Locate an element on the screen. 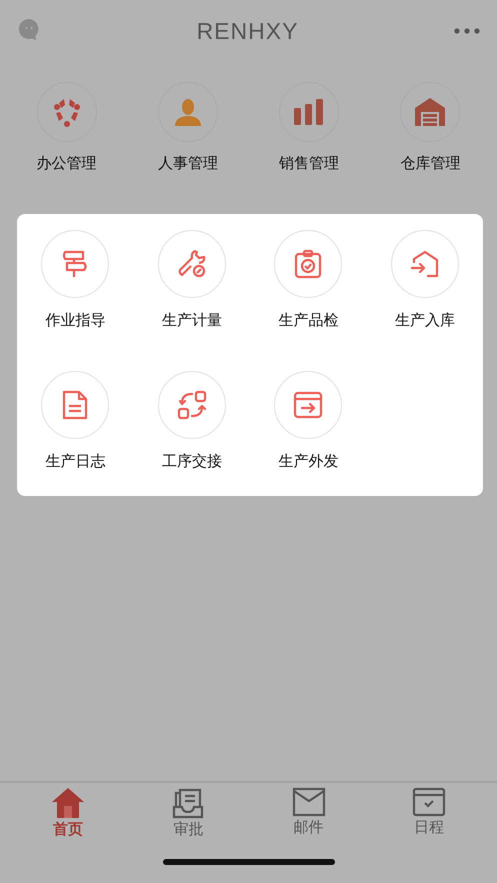  module-label: 仓库管理 is located at coordinates (430, 163).